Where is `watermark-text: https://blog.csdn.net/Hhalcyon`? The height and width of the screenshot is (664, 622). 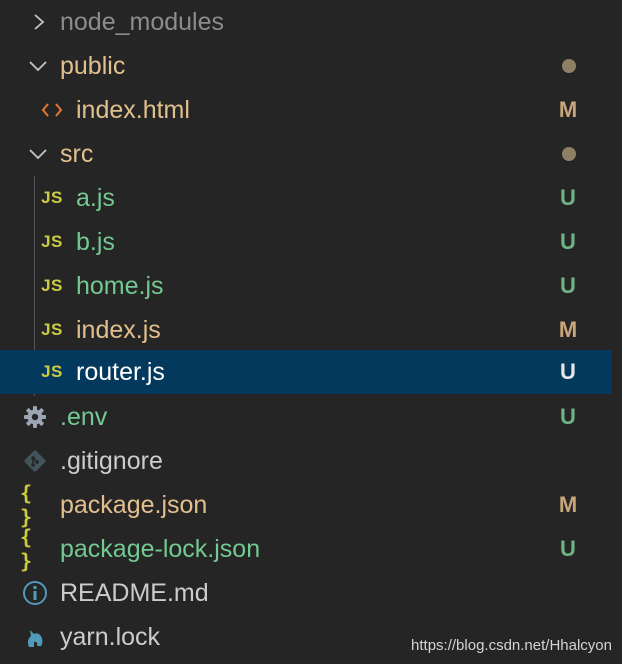 watermark-text: https://blog.csdn.net/Hhalcyon is located at coordinates (511, 645).